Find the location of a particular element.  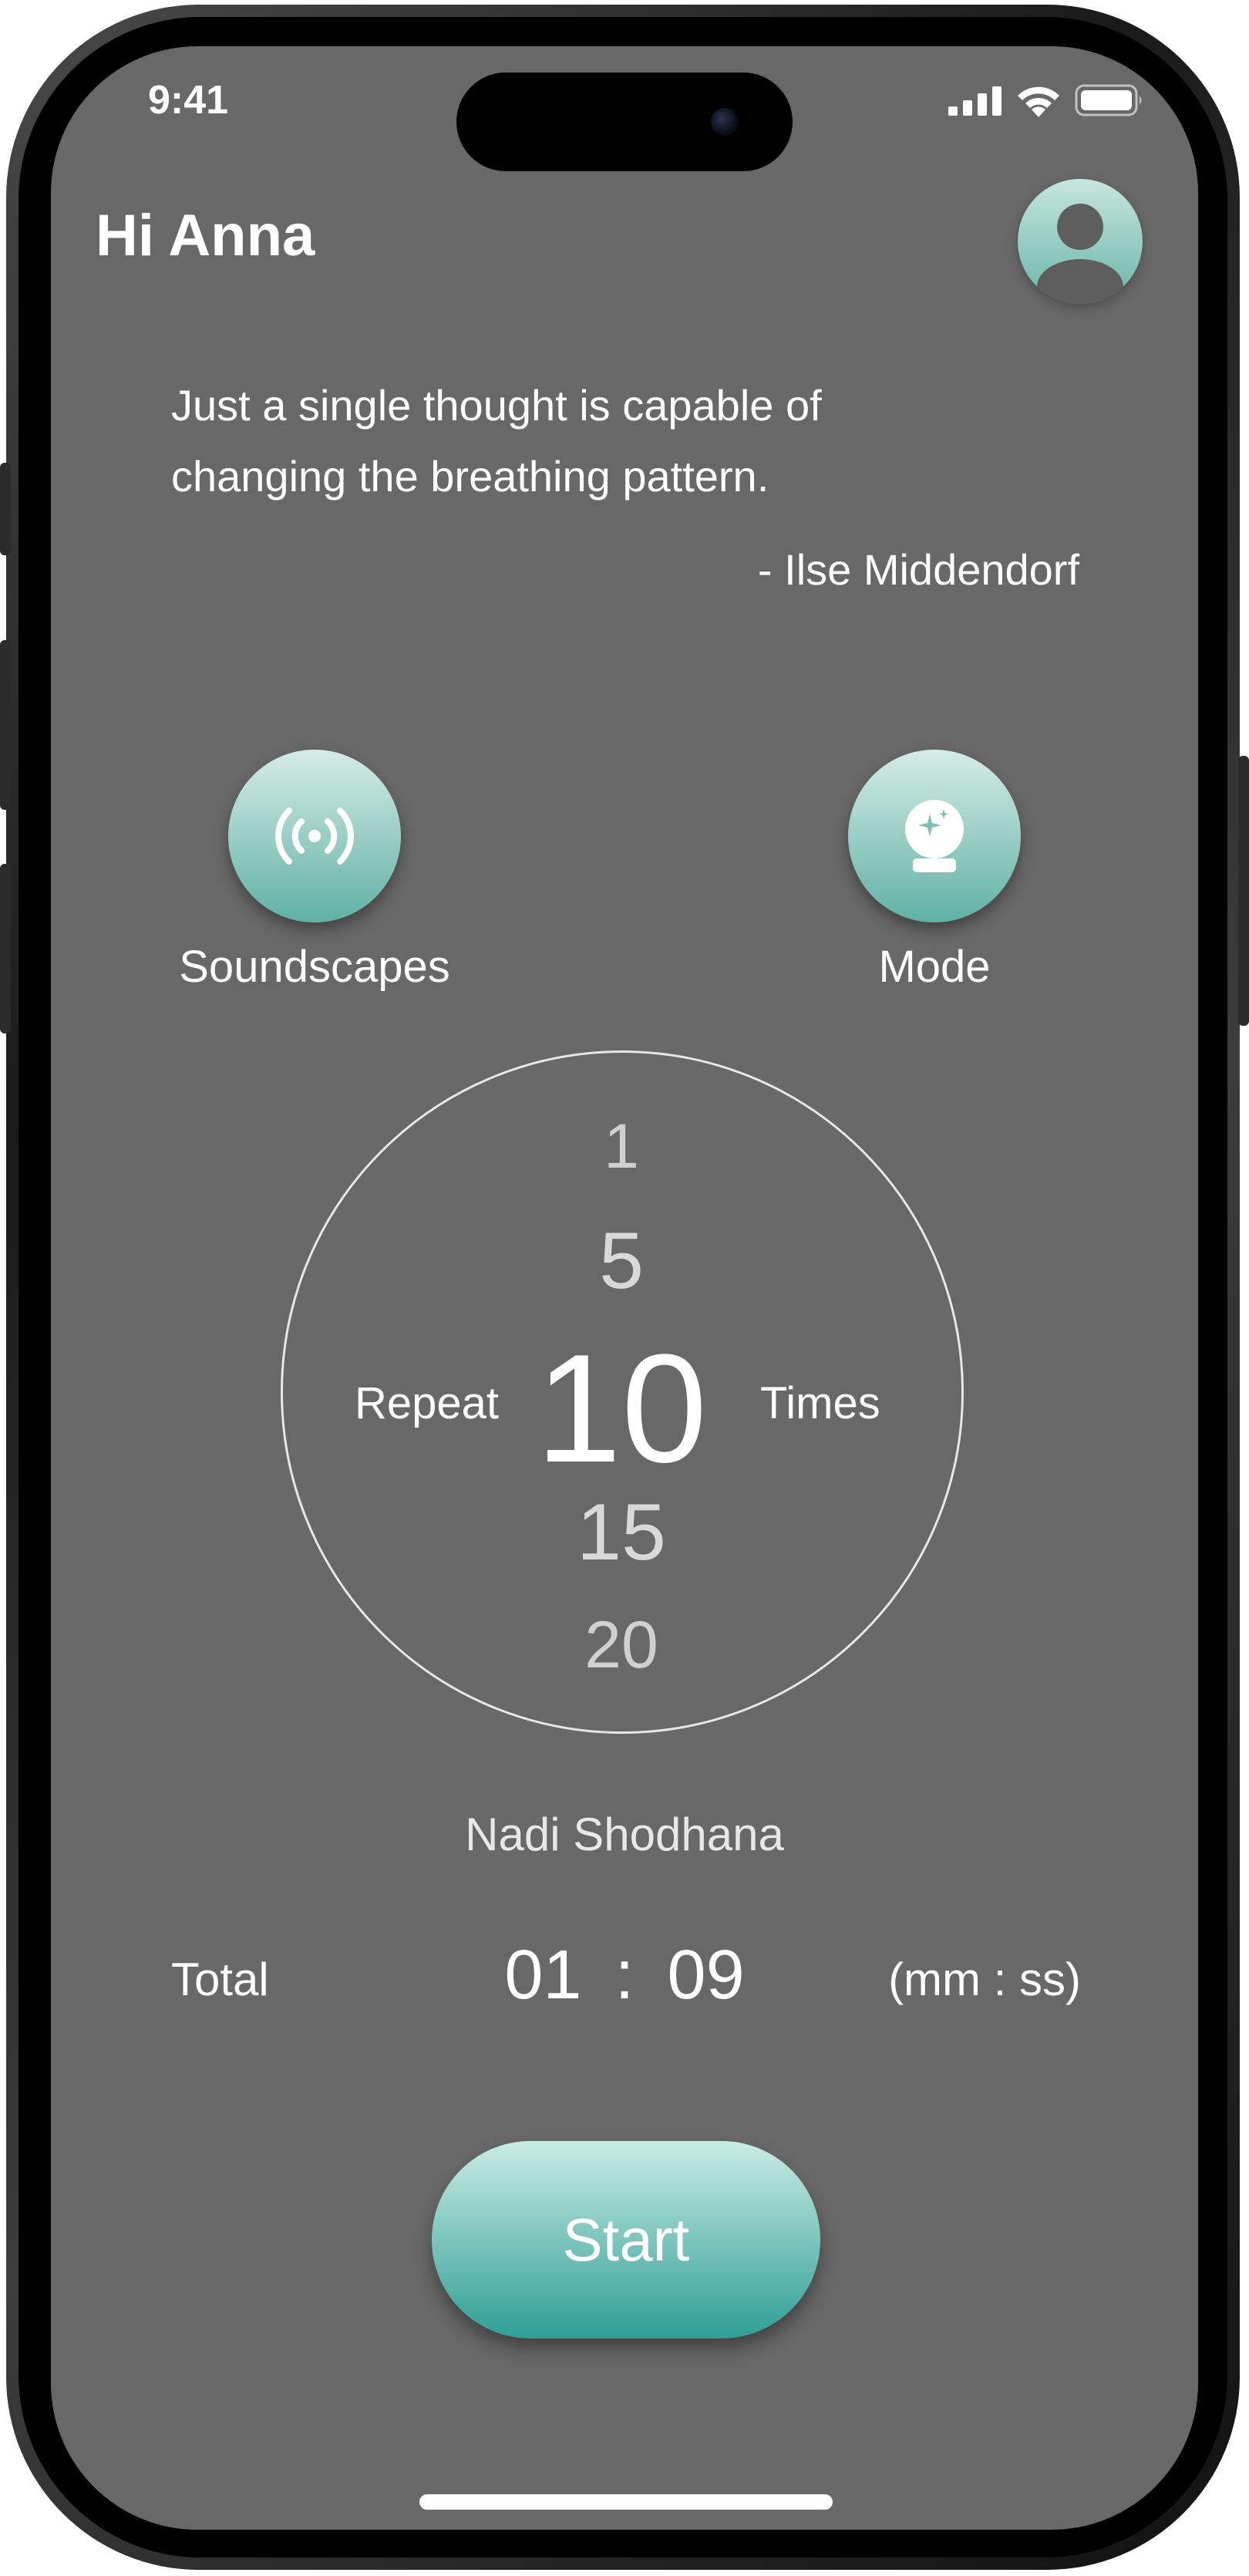

mode-button is located at coordinates (935, 836).